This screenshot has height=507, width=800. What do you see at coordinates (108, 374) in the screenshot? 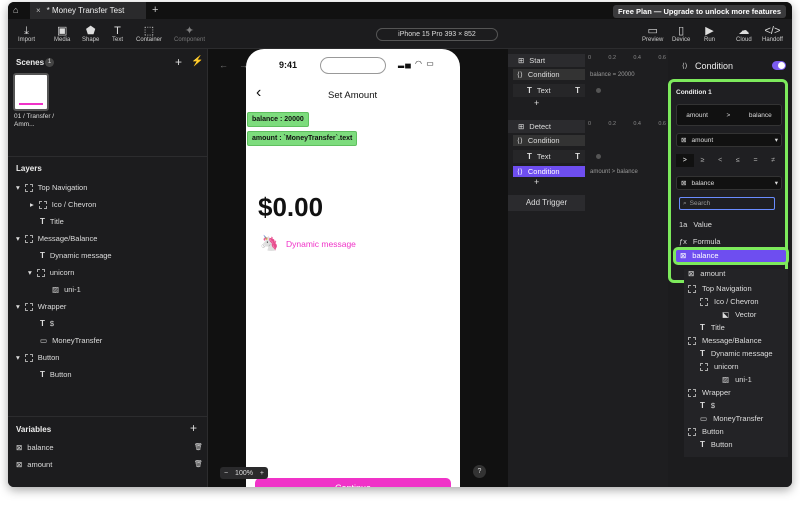
I see `layer-button: T Button` at bounding box center [108, 374].